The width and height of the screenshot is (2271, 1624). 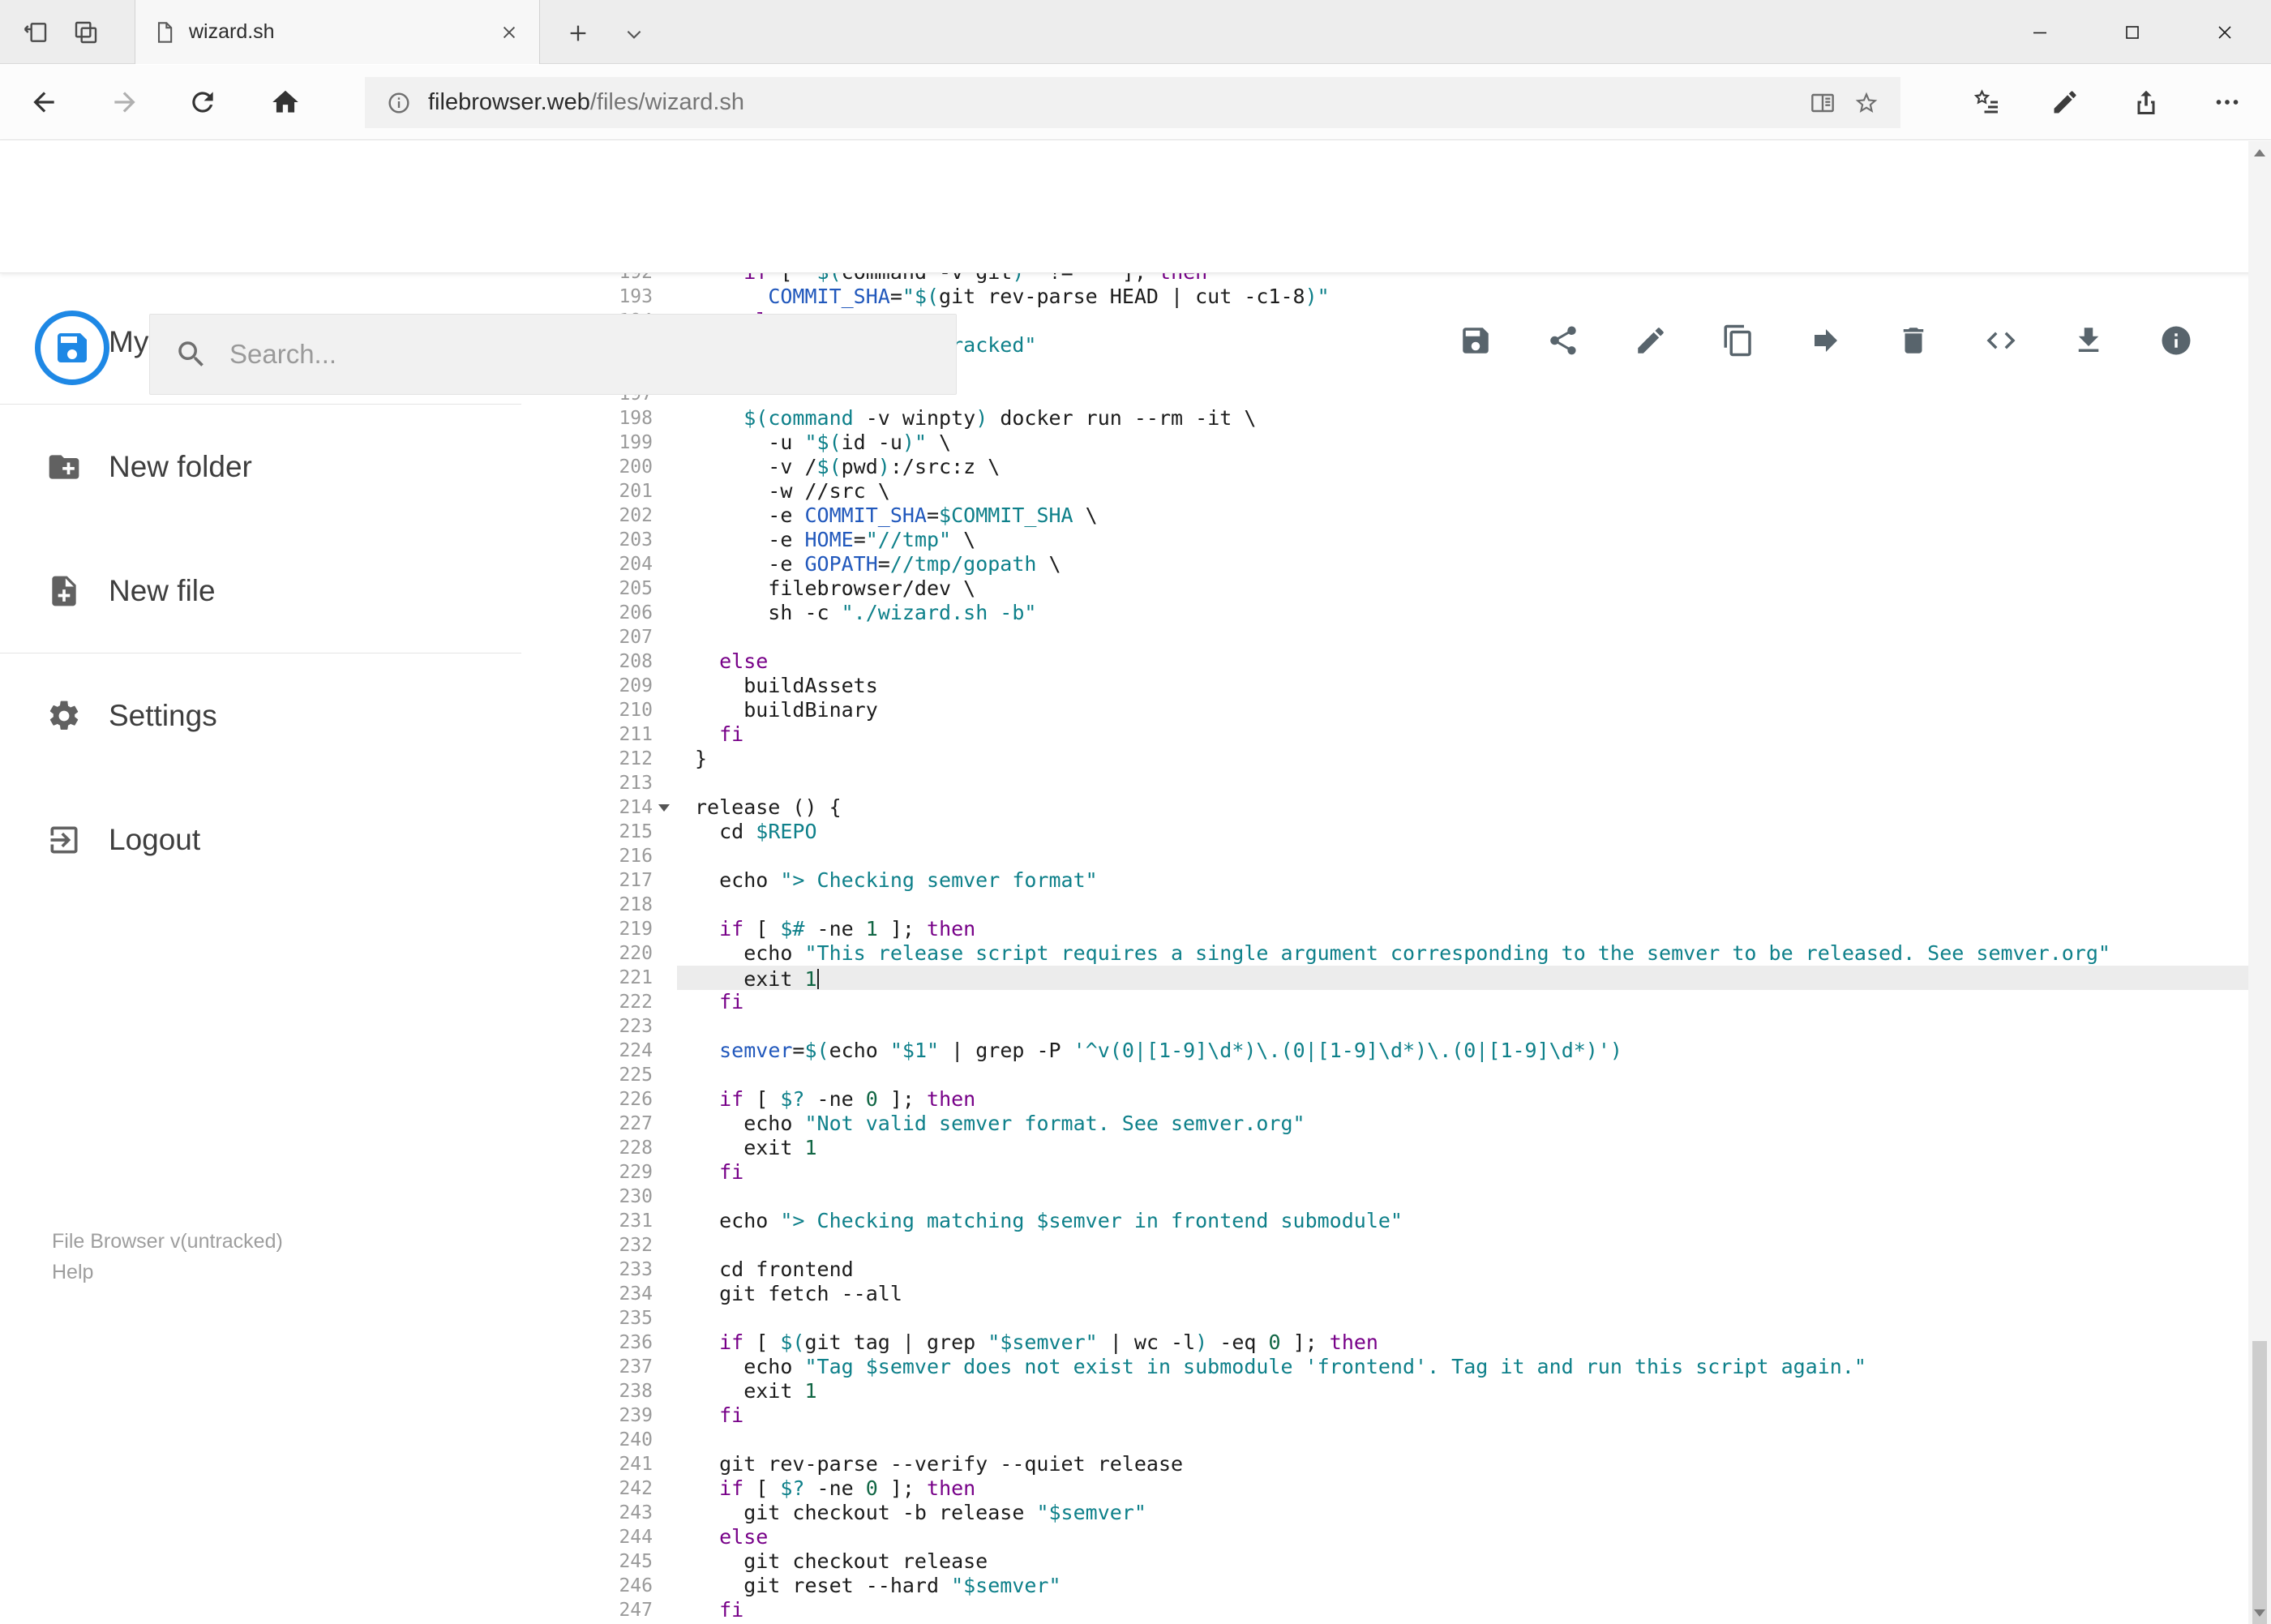 What do you see at coordinates (1384, 1099) in the screenshot?
I see `code-line: 226 if [ $? -ne 0 ]; then` at bounding box center [1384, 1099].